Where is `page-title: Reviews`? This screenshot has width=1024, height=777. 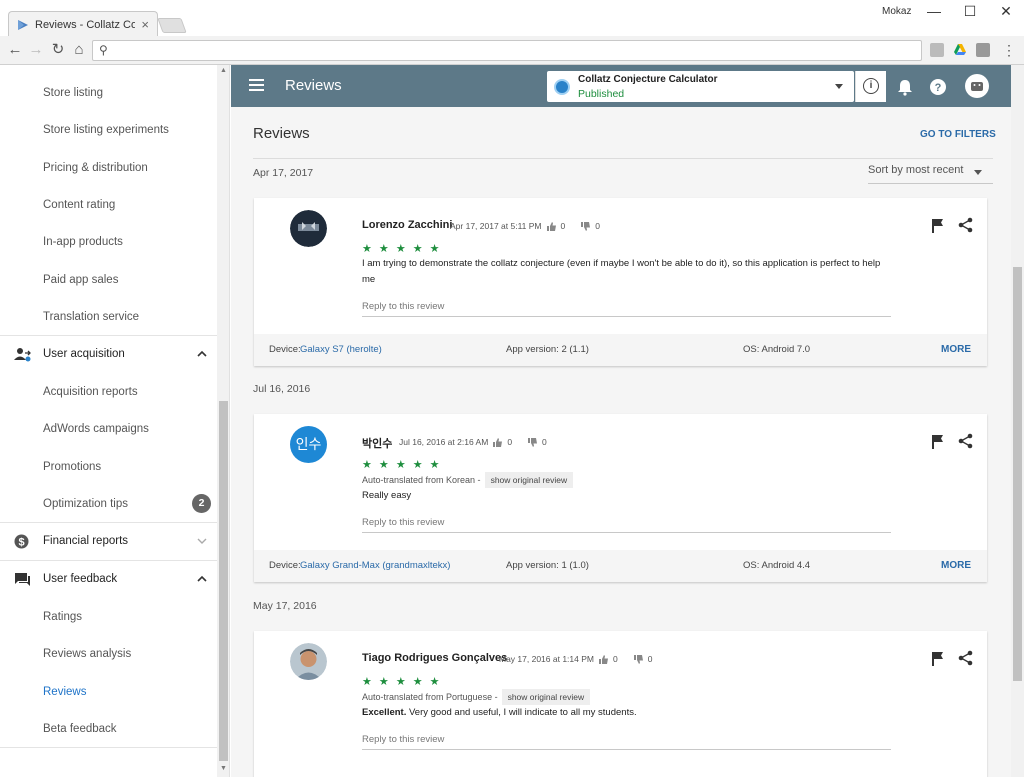 page-title: Reviews is located at coordinates (281, 133).